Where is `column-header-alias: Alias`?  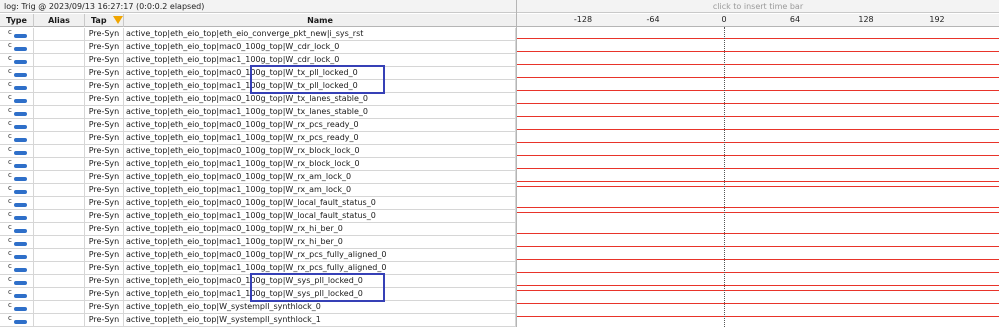
column-header-alias: Alias is located at coordinates (59, 20).